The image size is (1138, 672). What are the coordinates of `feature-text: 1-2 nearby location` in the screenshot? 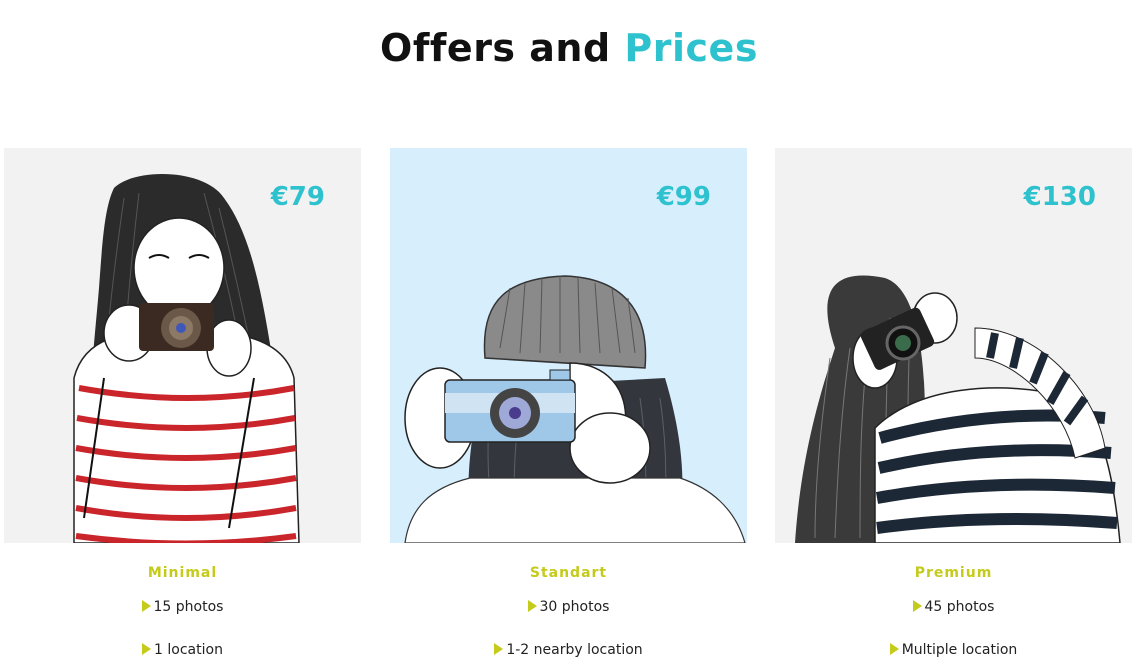 It's located at (574, 650).